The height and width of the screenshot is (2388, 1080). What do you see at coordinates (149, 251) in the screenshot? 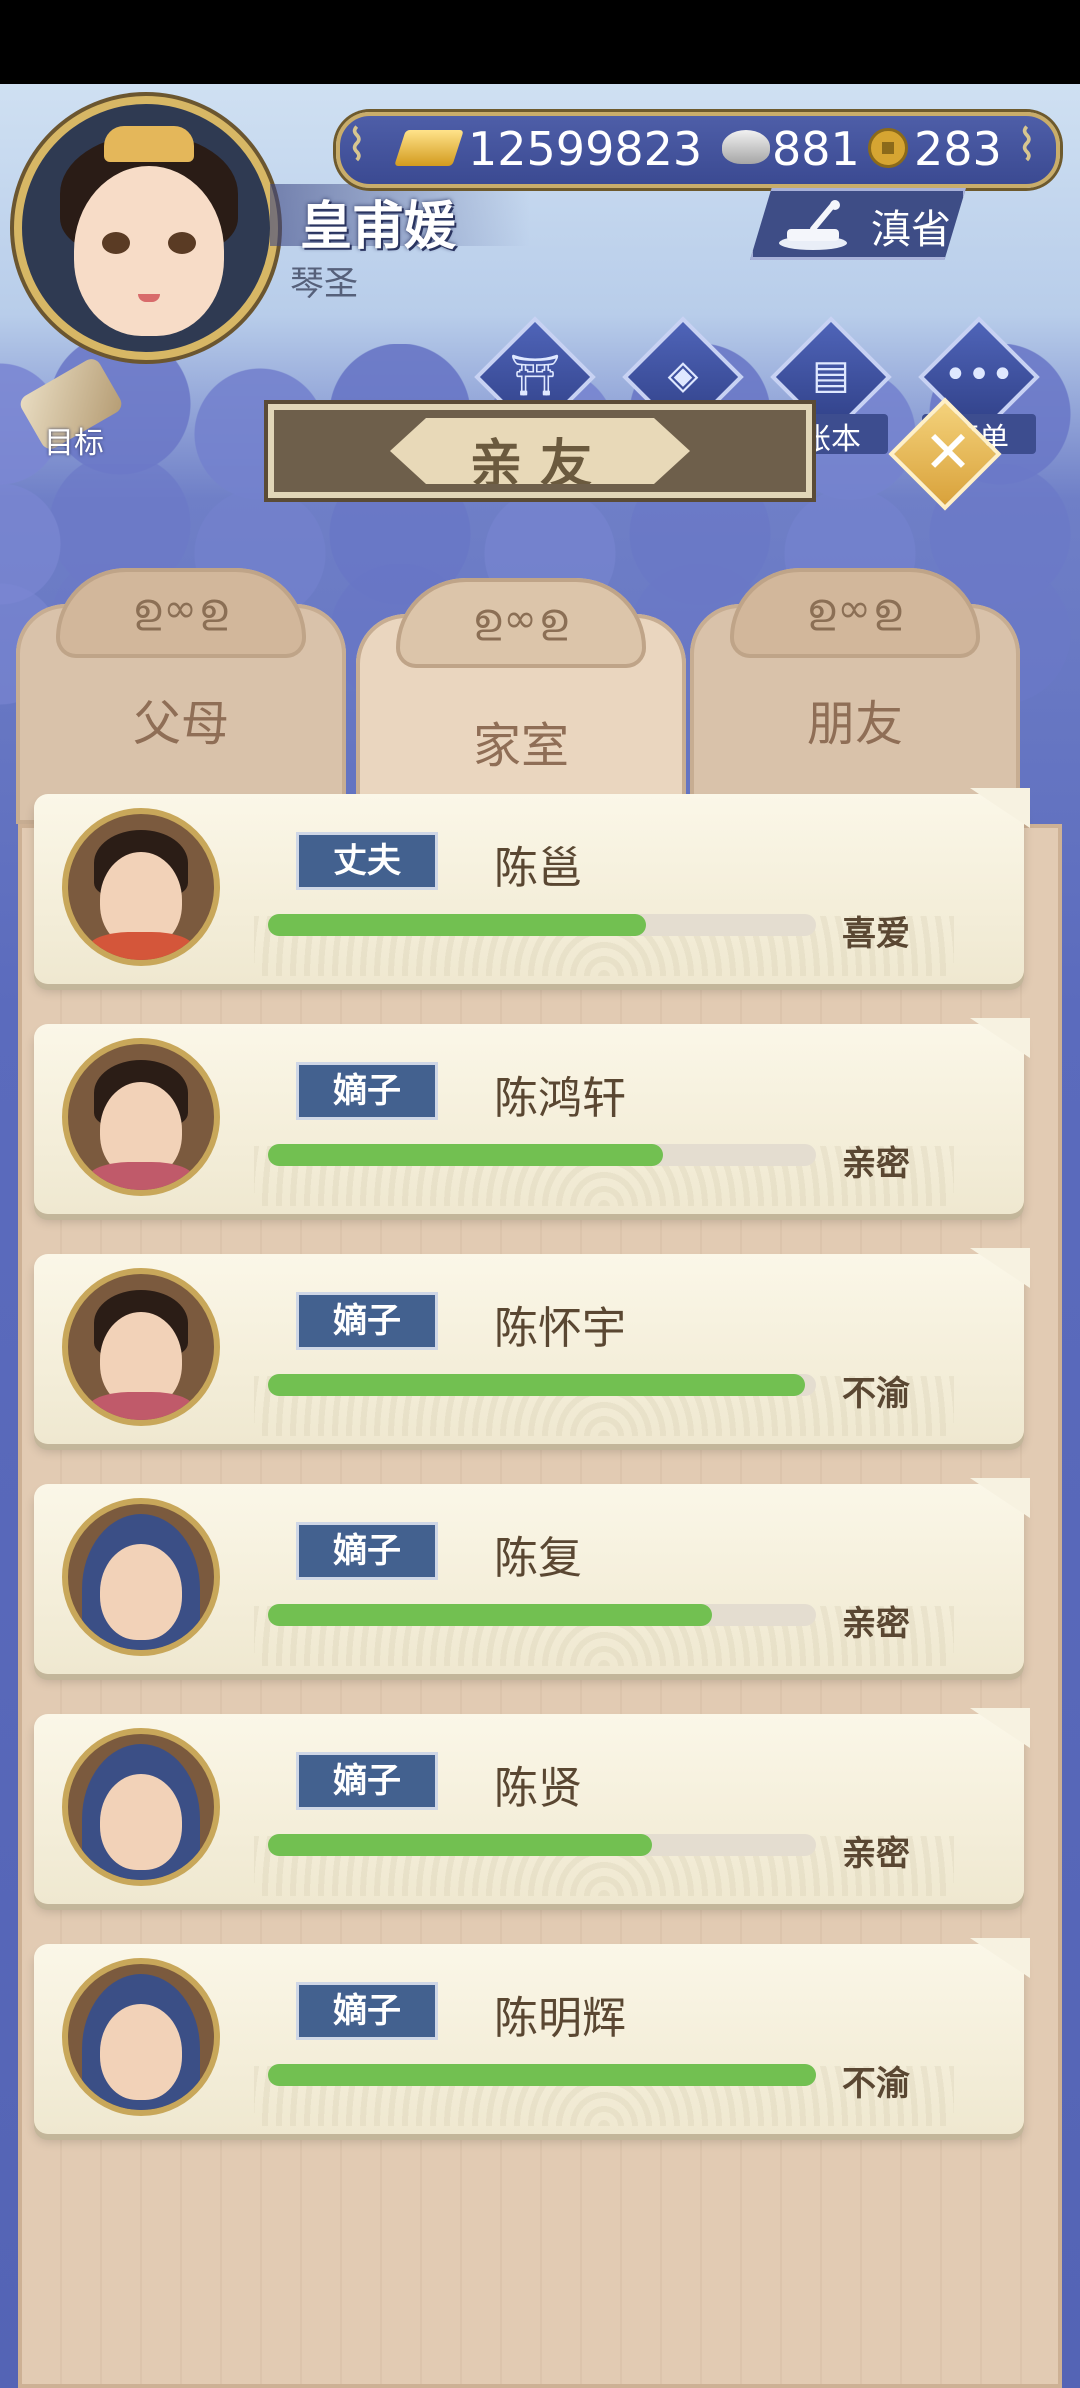
I see `avatar-face` at bounding box center [149, 251].